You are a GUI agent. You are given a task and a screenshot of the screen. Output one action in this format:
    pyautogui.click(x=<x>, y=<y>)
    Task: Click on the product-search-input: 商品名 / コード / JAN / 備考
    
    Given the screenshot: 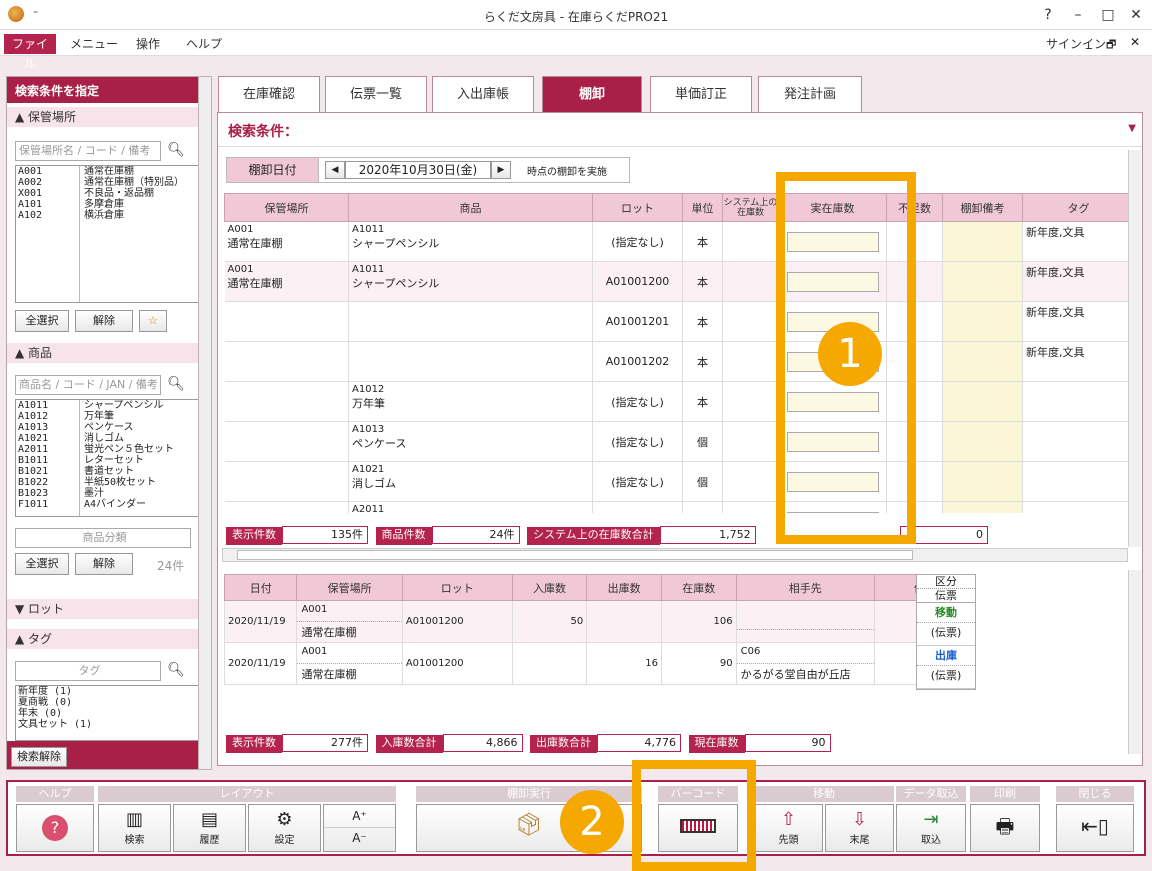 What is the action you would take?
    pyautogui.click(x=88, y=385)
    